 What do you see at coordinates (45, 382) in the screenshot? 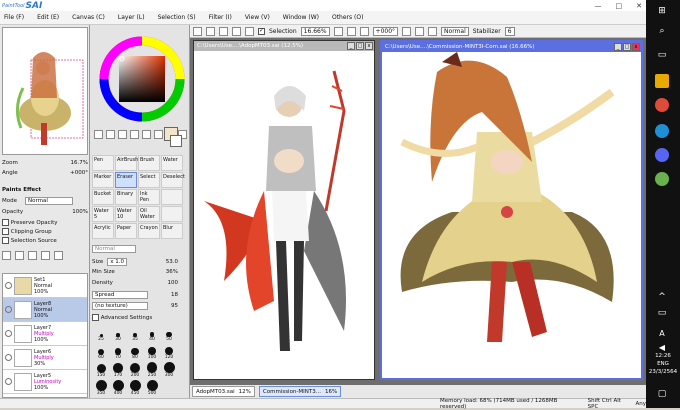
I see `layer-item: Layer5 Luminosity 100%` at bounding box center [45, 382].